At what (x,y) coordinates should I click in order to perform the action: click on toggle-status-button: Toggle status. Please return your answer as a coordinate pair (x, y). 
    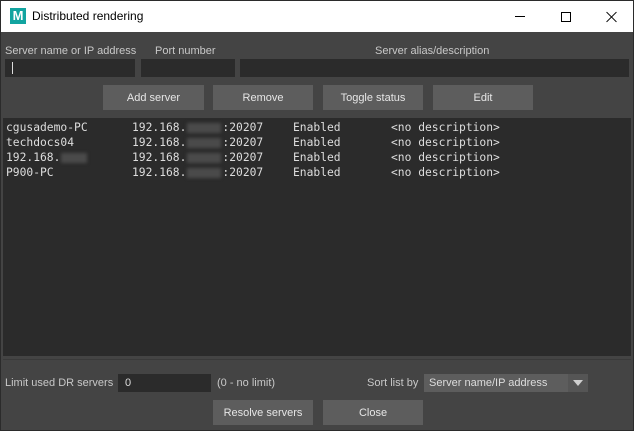
    Looking at the image, I should click on (373, 97).